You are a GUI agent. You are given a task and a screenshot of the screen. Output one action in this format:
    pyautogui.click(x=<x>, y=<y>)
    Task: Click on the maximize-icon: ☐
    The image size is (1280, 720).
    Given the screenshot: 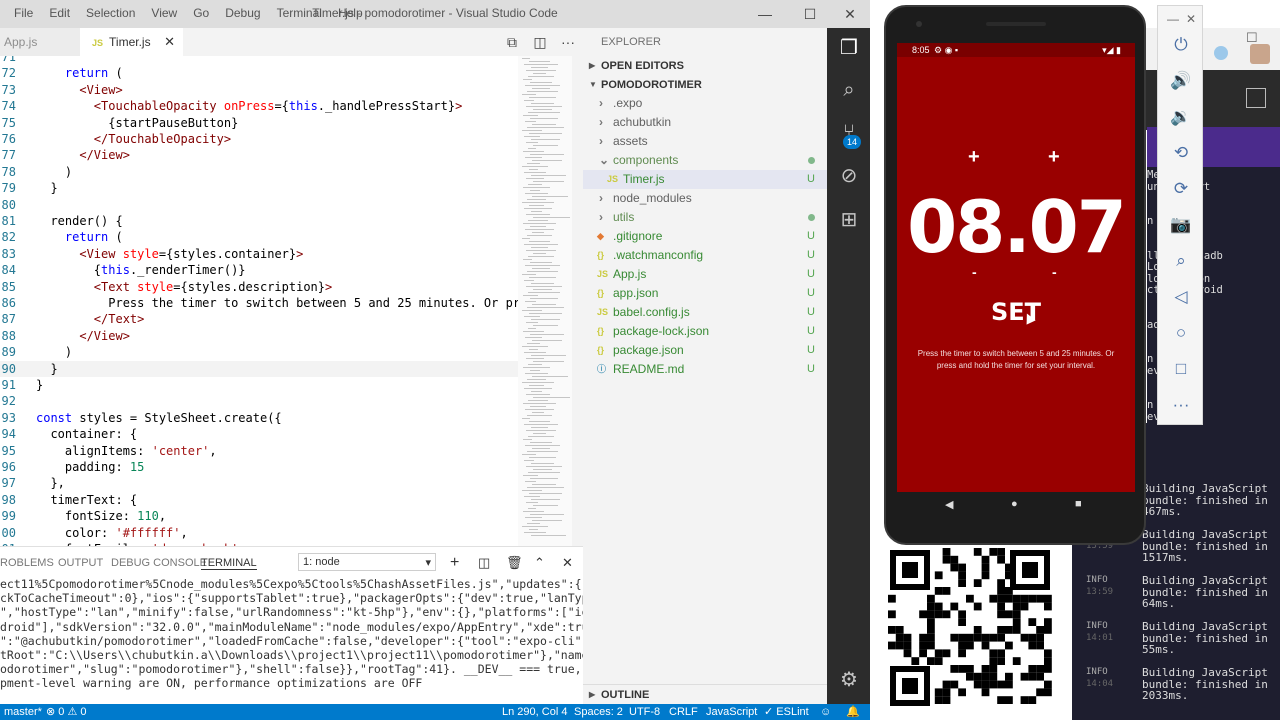 What is the action you would take?
    pyautogui.click(x=810, y=14)
    